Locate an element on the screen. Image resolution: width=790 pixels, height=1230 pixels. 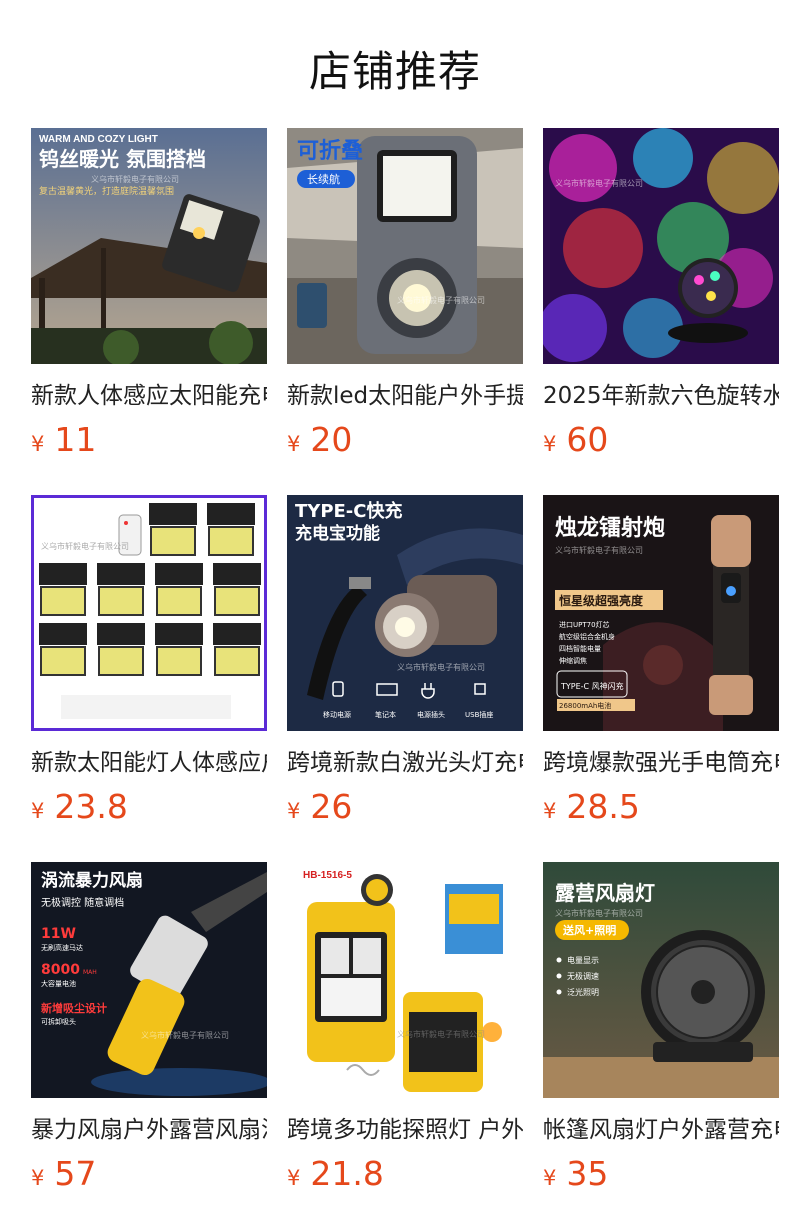
product-name: 暴力风扇户外露营风扇涡轮 is located at coordinates (149, 1130).